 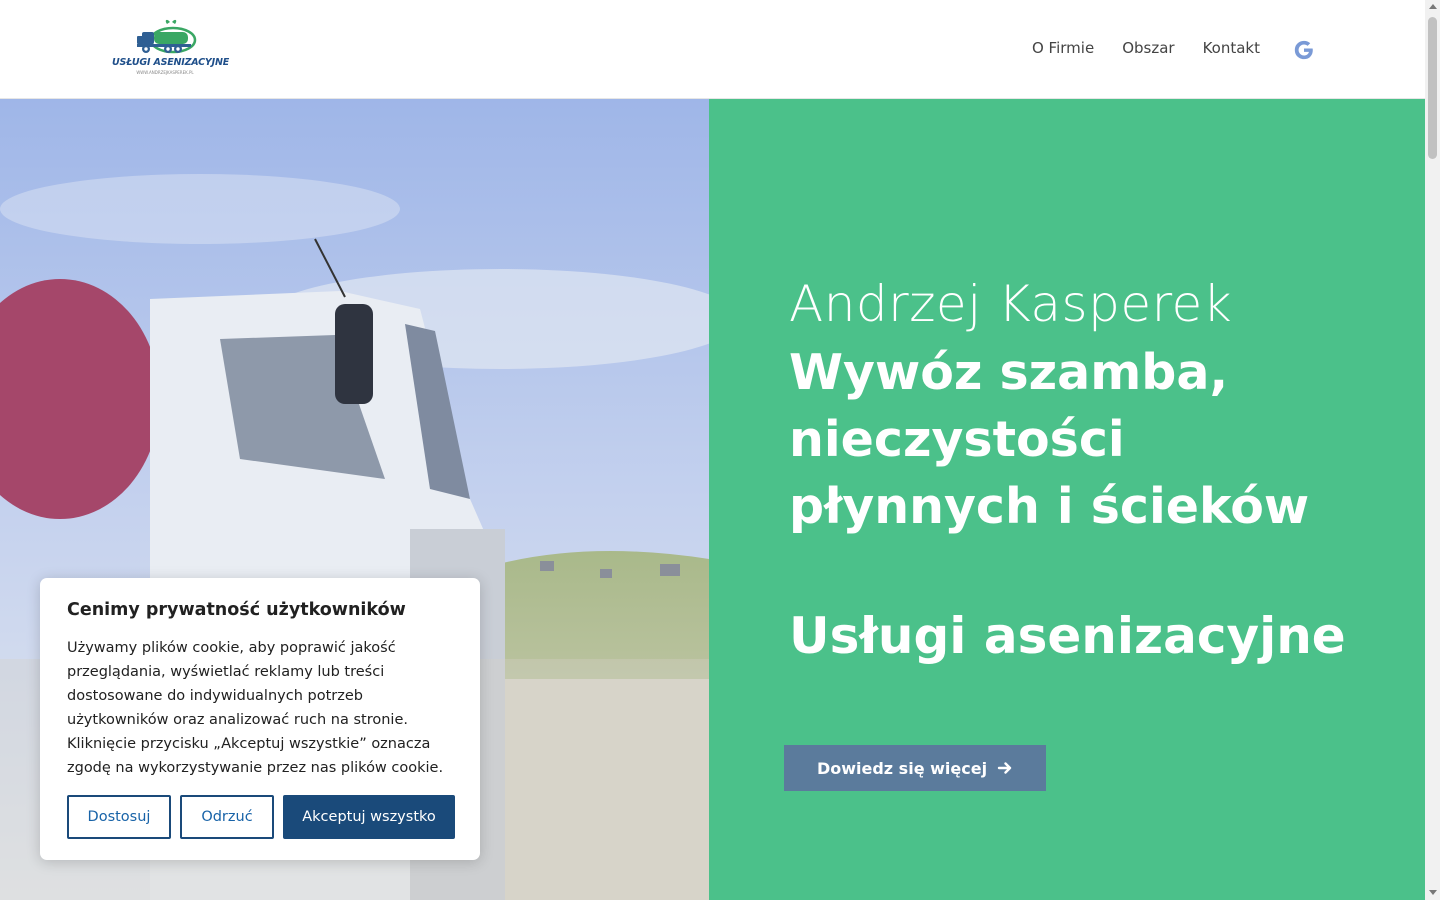 What do you see at coordinates (165, 72) in the screenshot?
I see `logo-url: WWW.ANDRZEJKASPEREK.PL` at bounding box center [165, 72].